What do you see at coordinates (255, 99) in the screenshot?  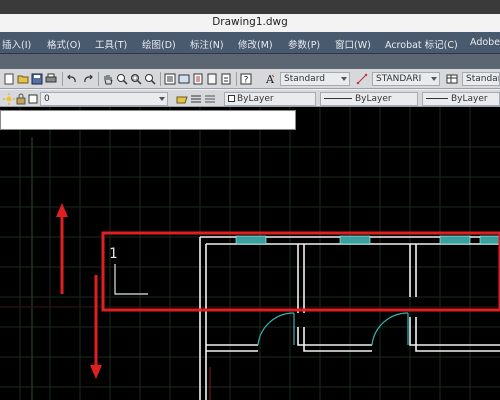 I see `color-value: ByLayer` at bounding box center [255, 99].